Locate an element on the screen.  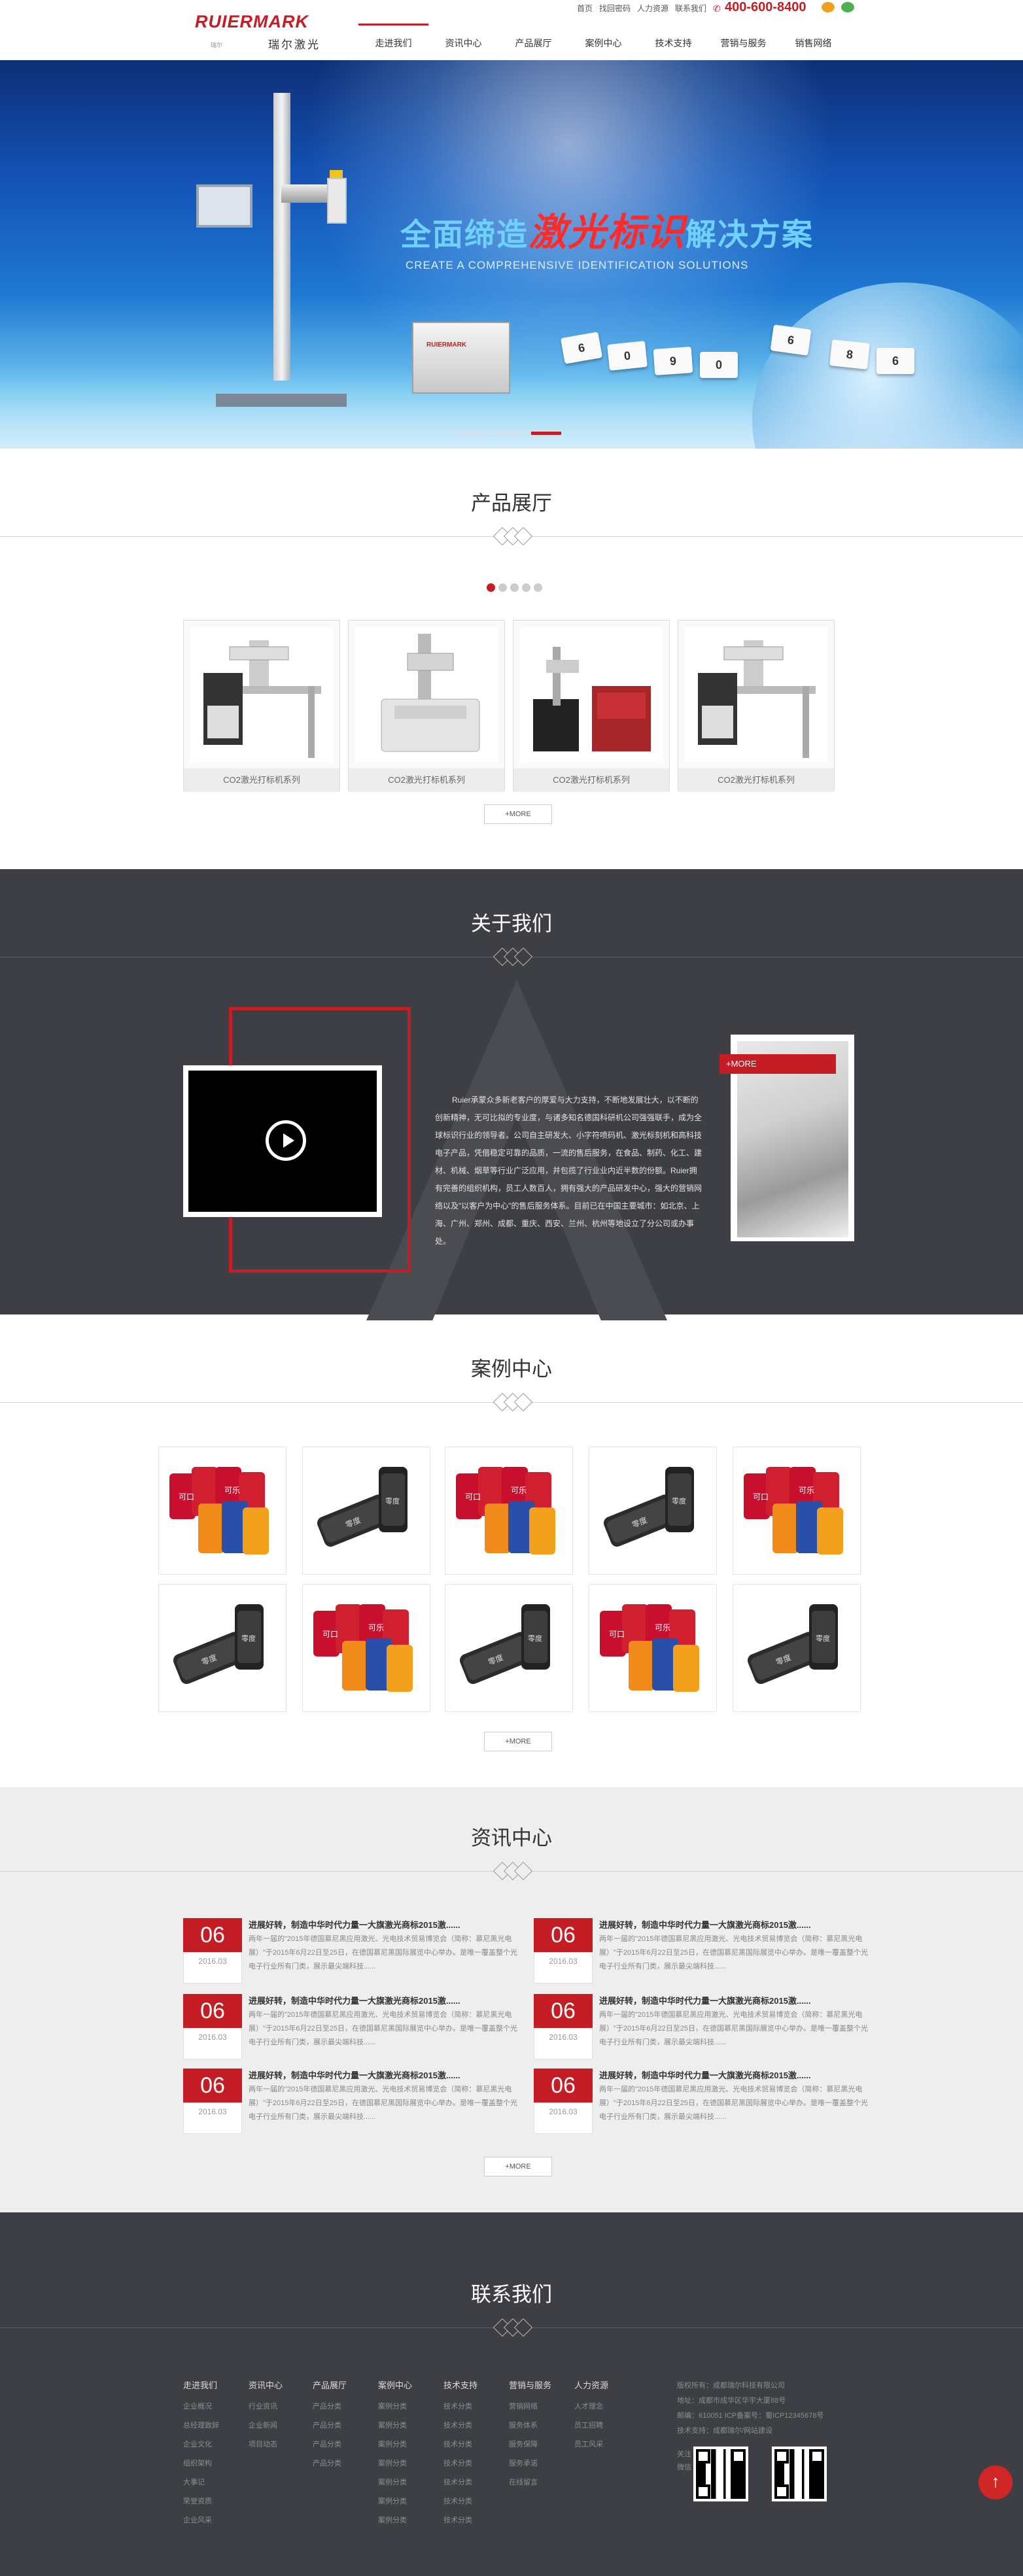
footer-link: 企业风采 is located at coordinates (216, 2521).